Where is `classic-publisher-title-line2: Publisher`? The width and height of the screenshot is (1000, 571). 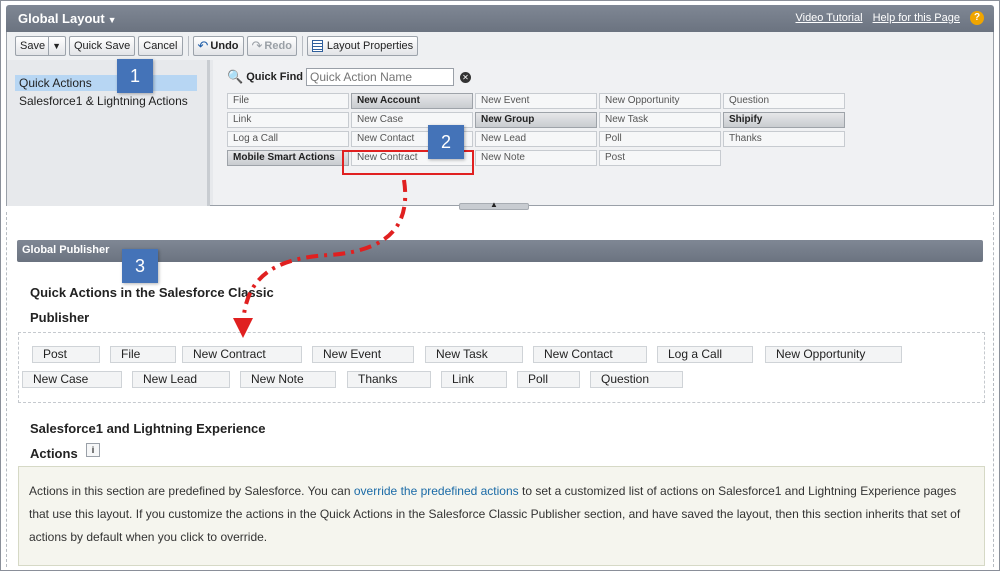
classic-publisher-title-line2: Publisher is located at coordinates (60, 317).